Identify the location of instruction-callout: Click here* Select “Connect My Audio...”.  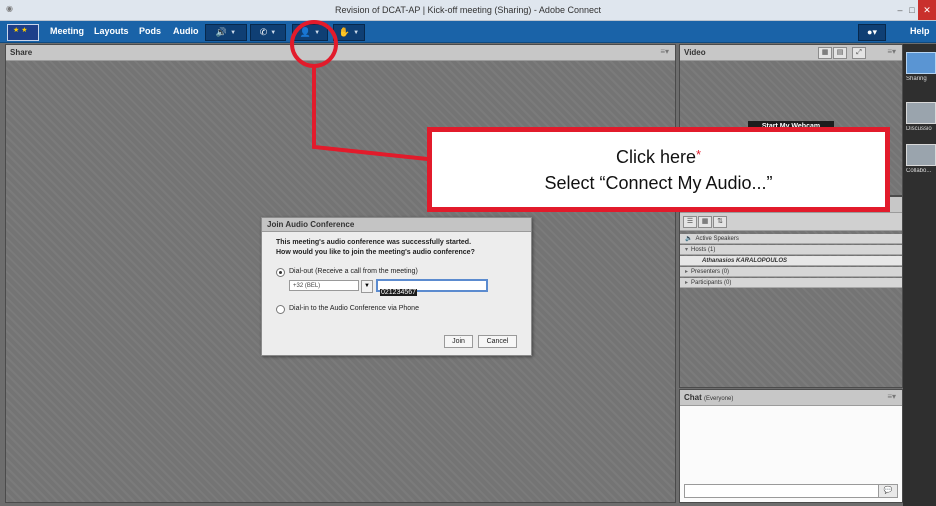
(658, 169).